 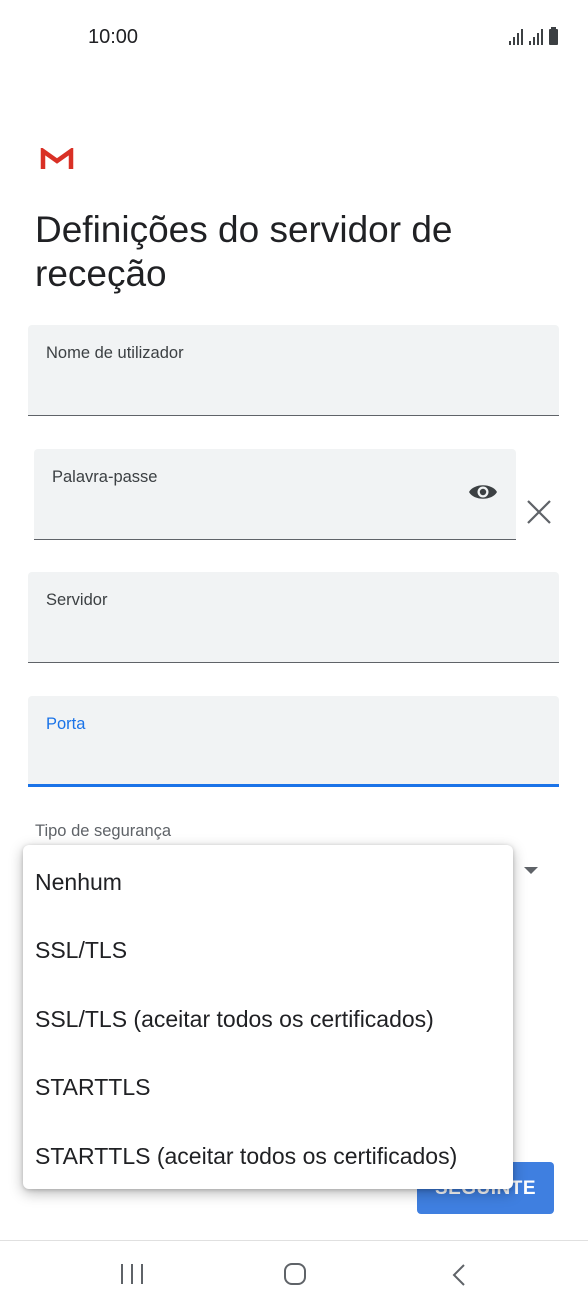 I want to click on port-label: Porta, so click(x=66, y=724).